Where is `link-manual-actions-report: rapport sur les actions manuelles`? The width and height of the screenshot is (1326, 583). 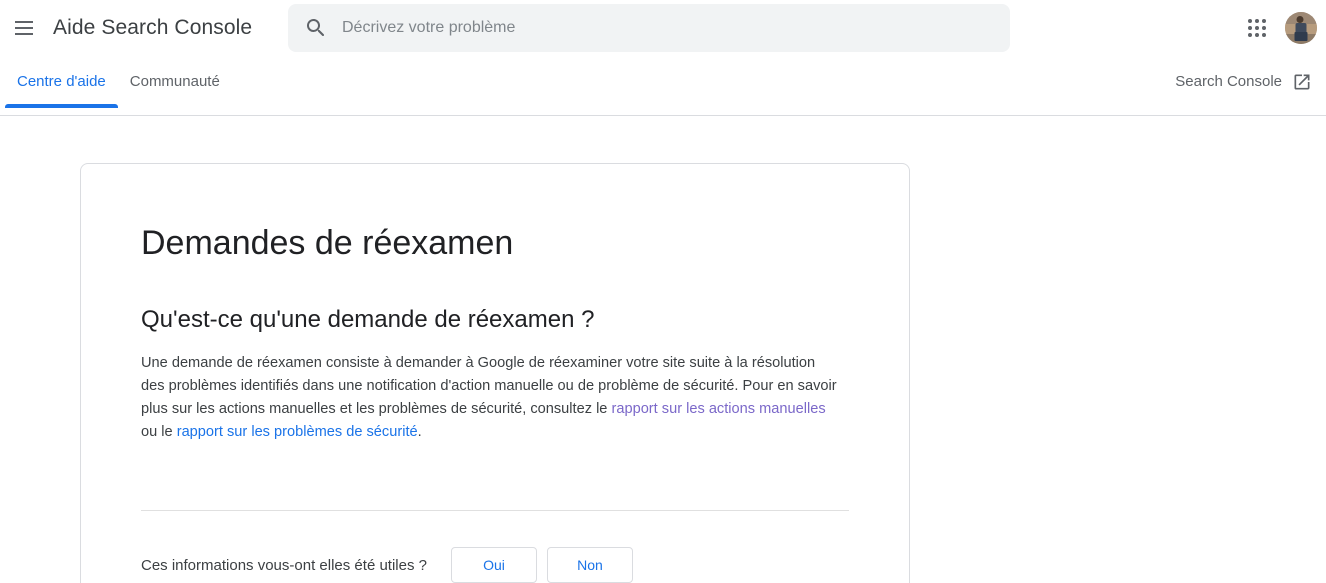 link-manual-actions-report: rapport sur les actions manuelles is located at coordinates (718, 409).